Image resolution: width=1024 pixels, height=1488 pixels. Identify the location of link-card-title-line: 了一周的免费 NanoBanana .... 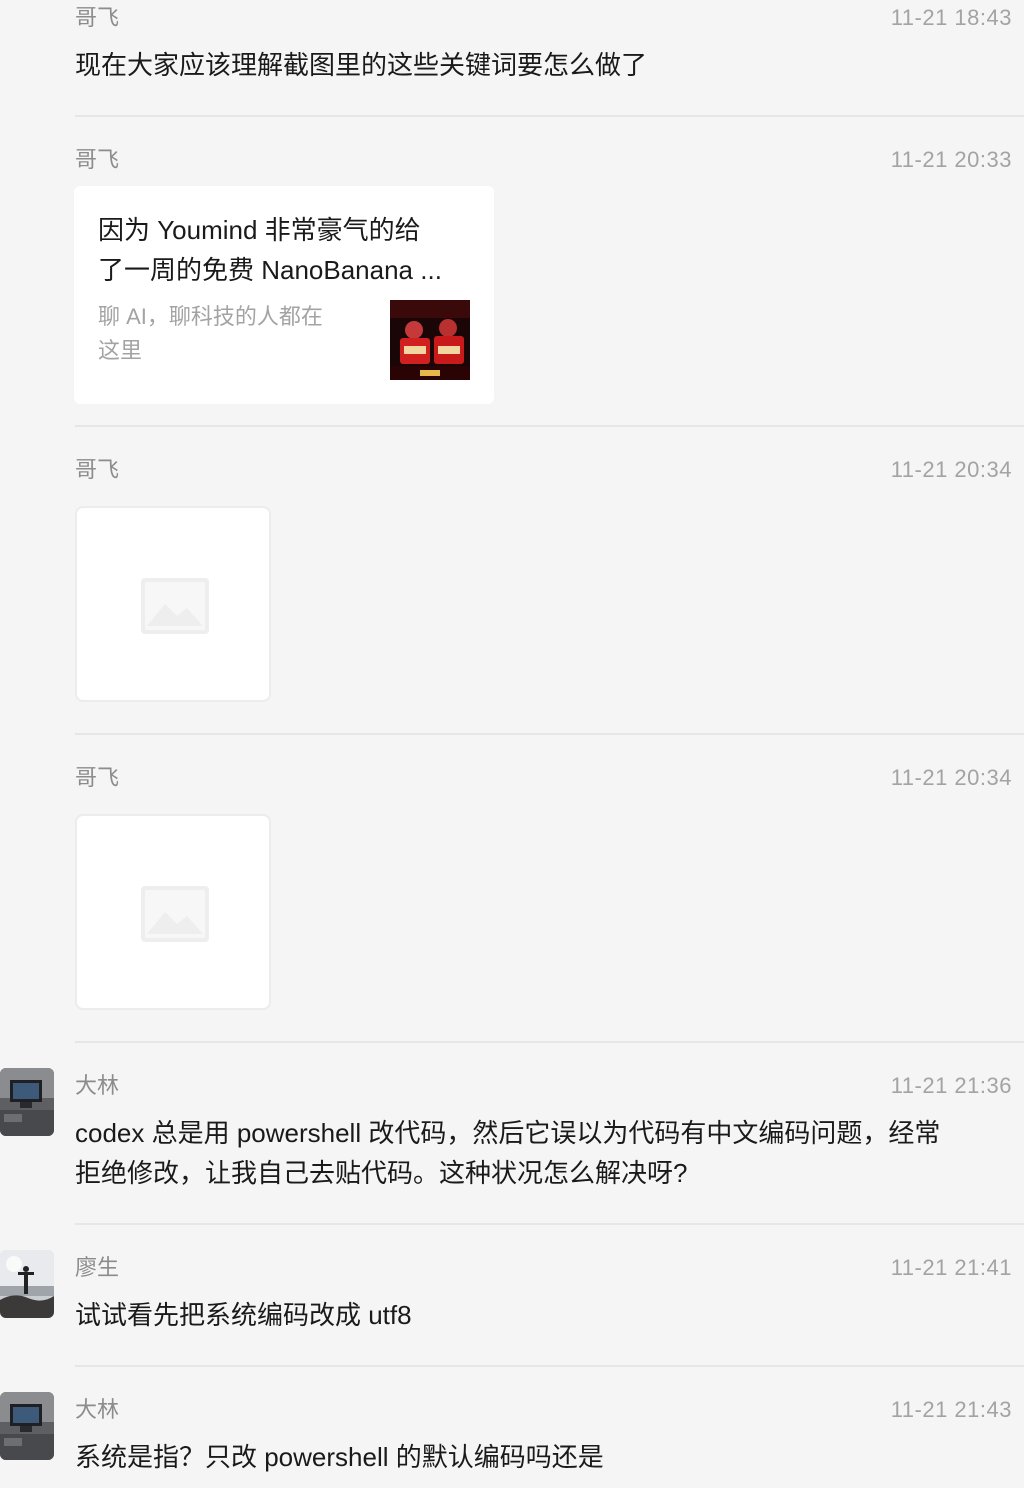
(270, 270).